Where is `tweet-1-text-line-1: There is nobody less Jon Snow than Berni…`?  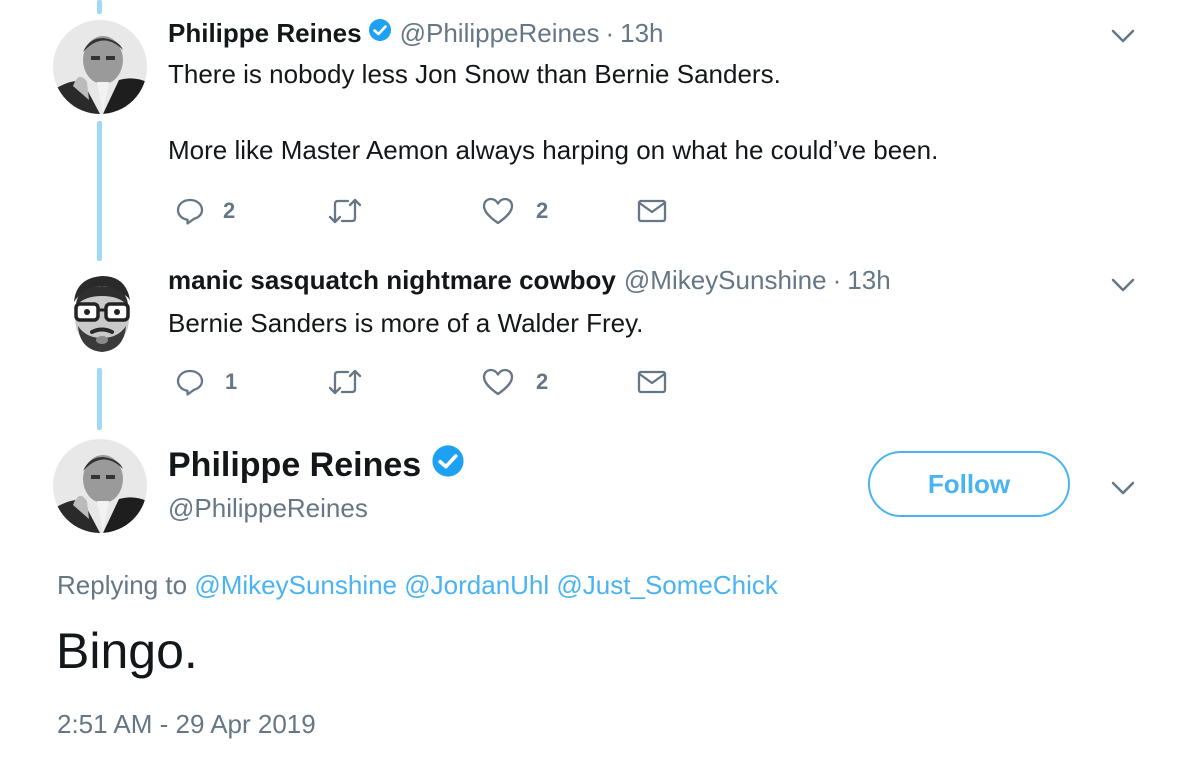
tweet-1-text-line-1: There is nobody less Jon Snow than Berni… is located at coordinates (474, 74).